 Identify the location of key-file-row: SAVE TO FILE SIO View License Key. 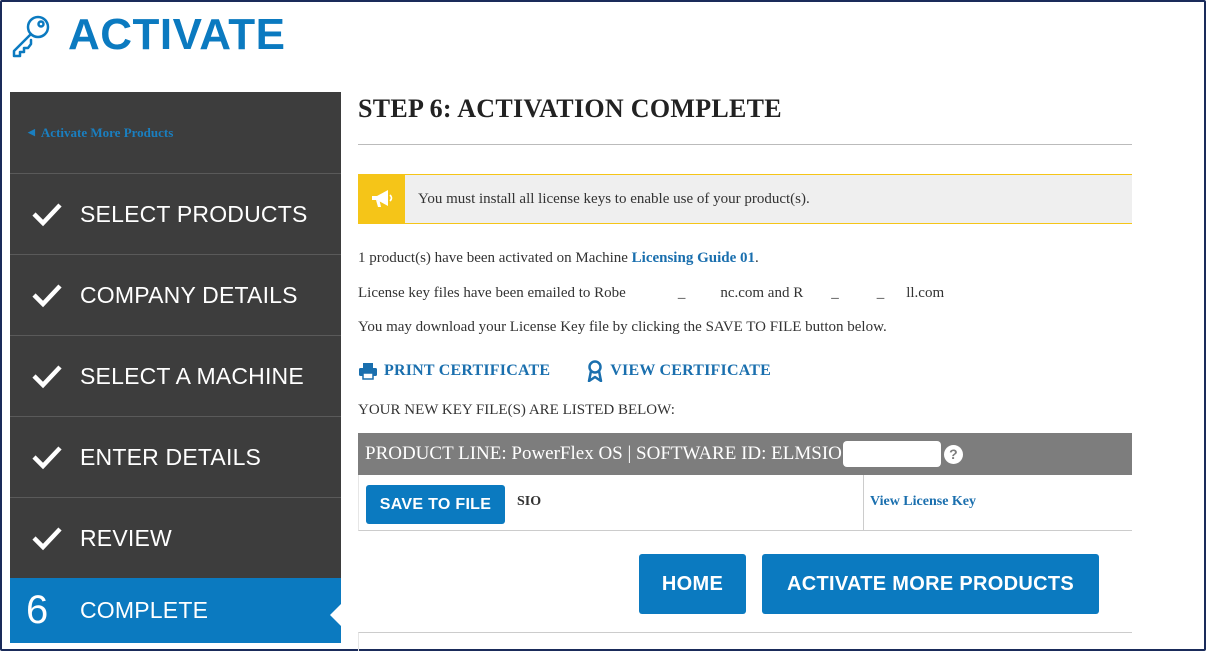
(745, 503).